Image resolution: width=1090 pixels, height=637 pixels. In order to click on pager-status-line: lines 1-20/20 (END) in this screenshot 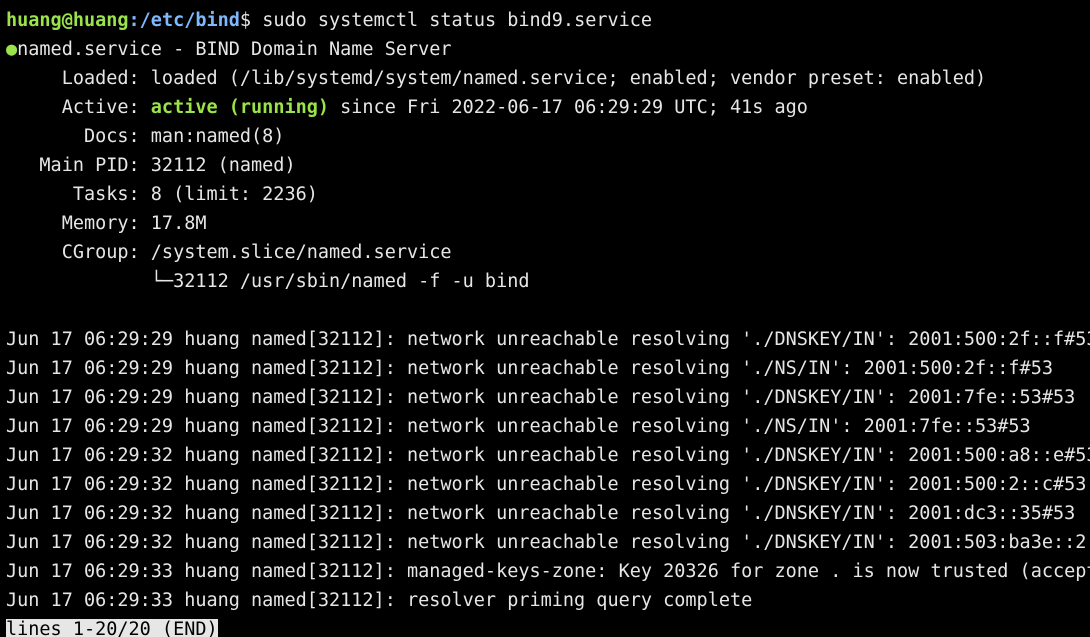, I will do `click(112, 626)`.